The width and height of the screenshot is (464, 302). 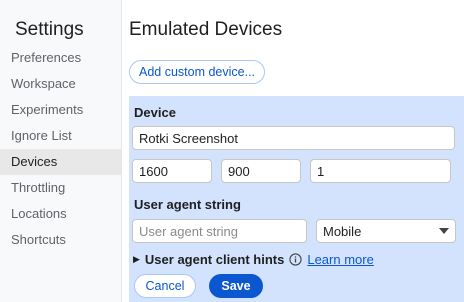 What do you see at coordinates (60, 214) in the screenshot?
I see `sidebar-item-locations: Locations` at bounding box center [60, 214].